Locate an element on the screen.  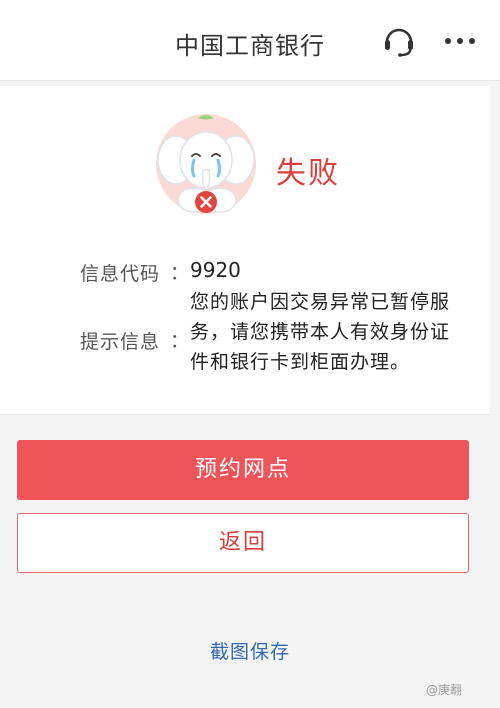
customer-service-icon is located at coordinates (399, 41).